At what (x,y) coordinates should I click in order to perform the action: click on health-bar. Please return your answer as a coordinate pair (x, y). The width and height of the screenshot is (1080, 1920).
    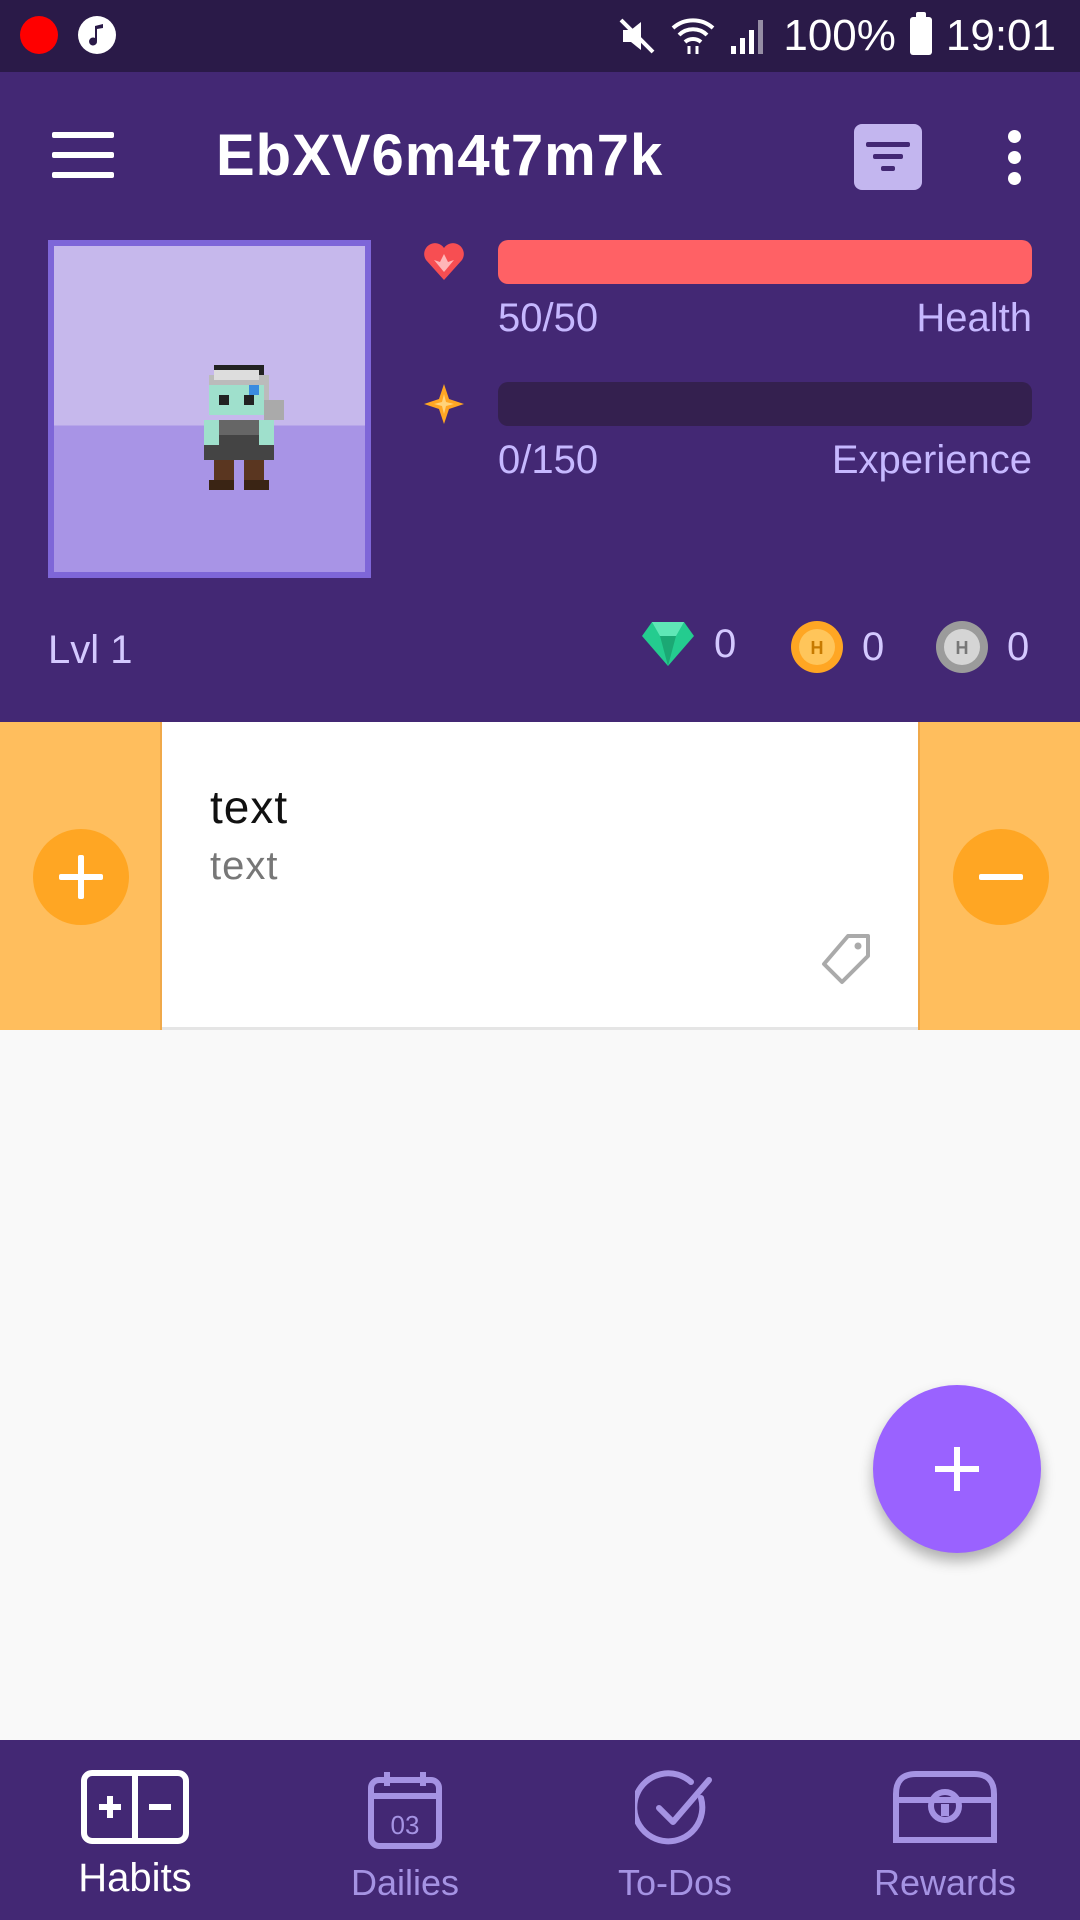
    Looking at the image, I should click on (765, 262).